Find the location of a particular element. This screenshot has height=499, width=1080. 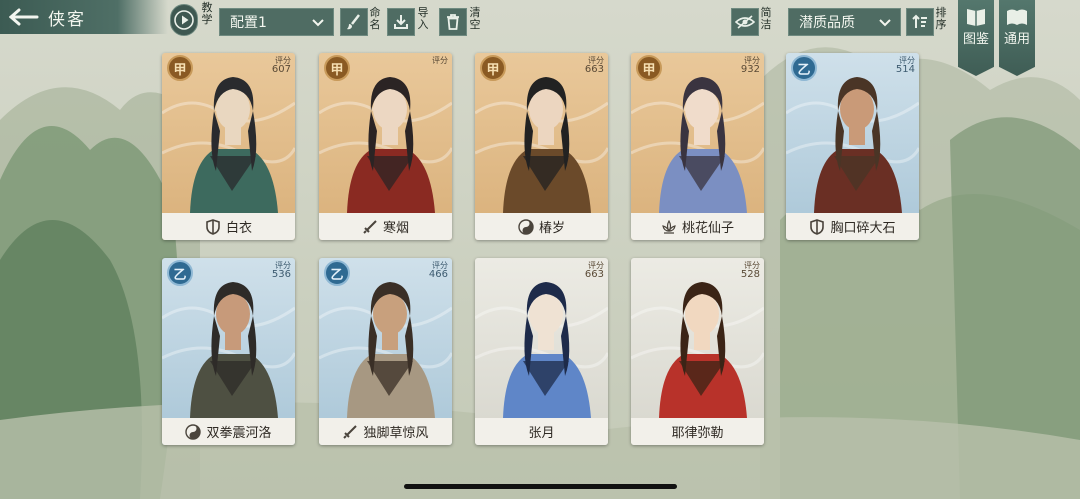

score-value: 932 is located at coordinates (750, 69).